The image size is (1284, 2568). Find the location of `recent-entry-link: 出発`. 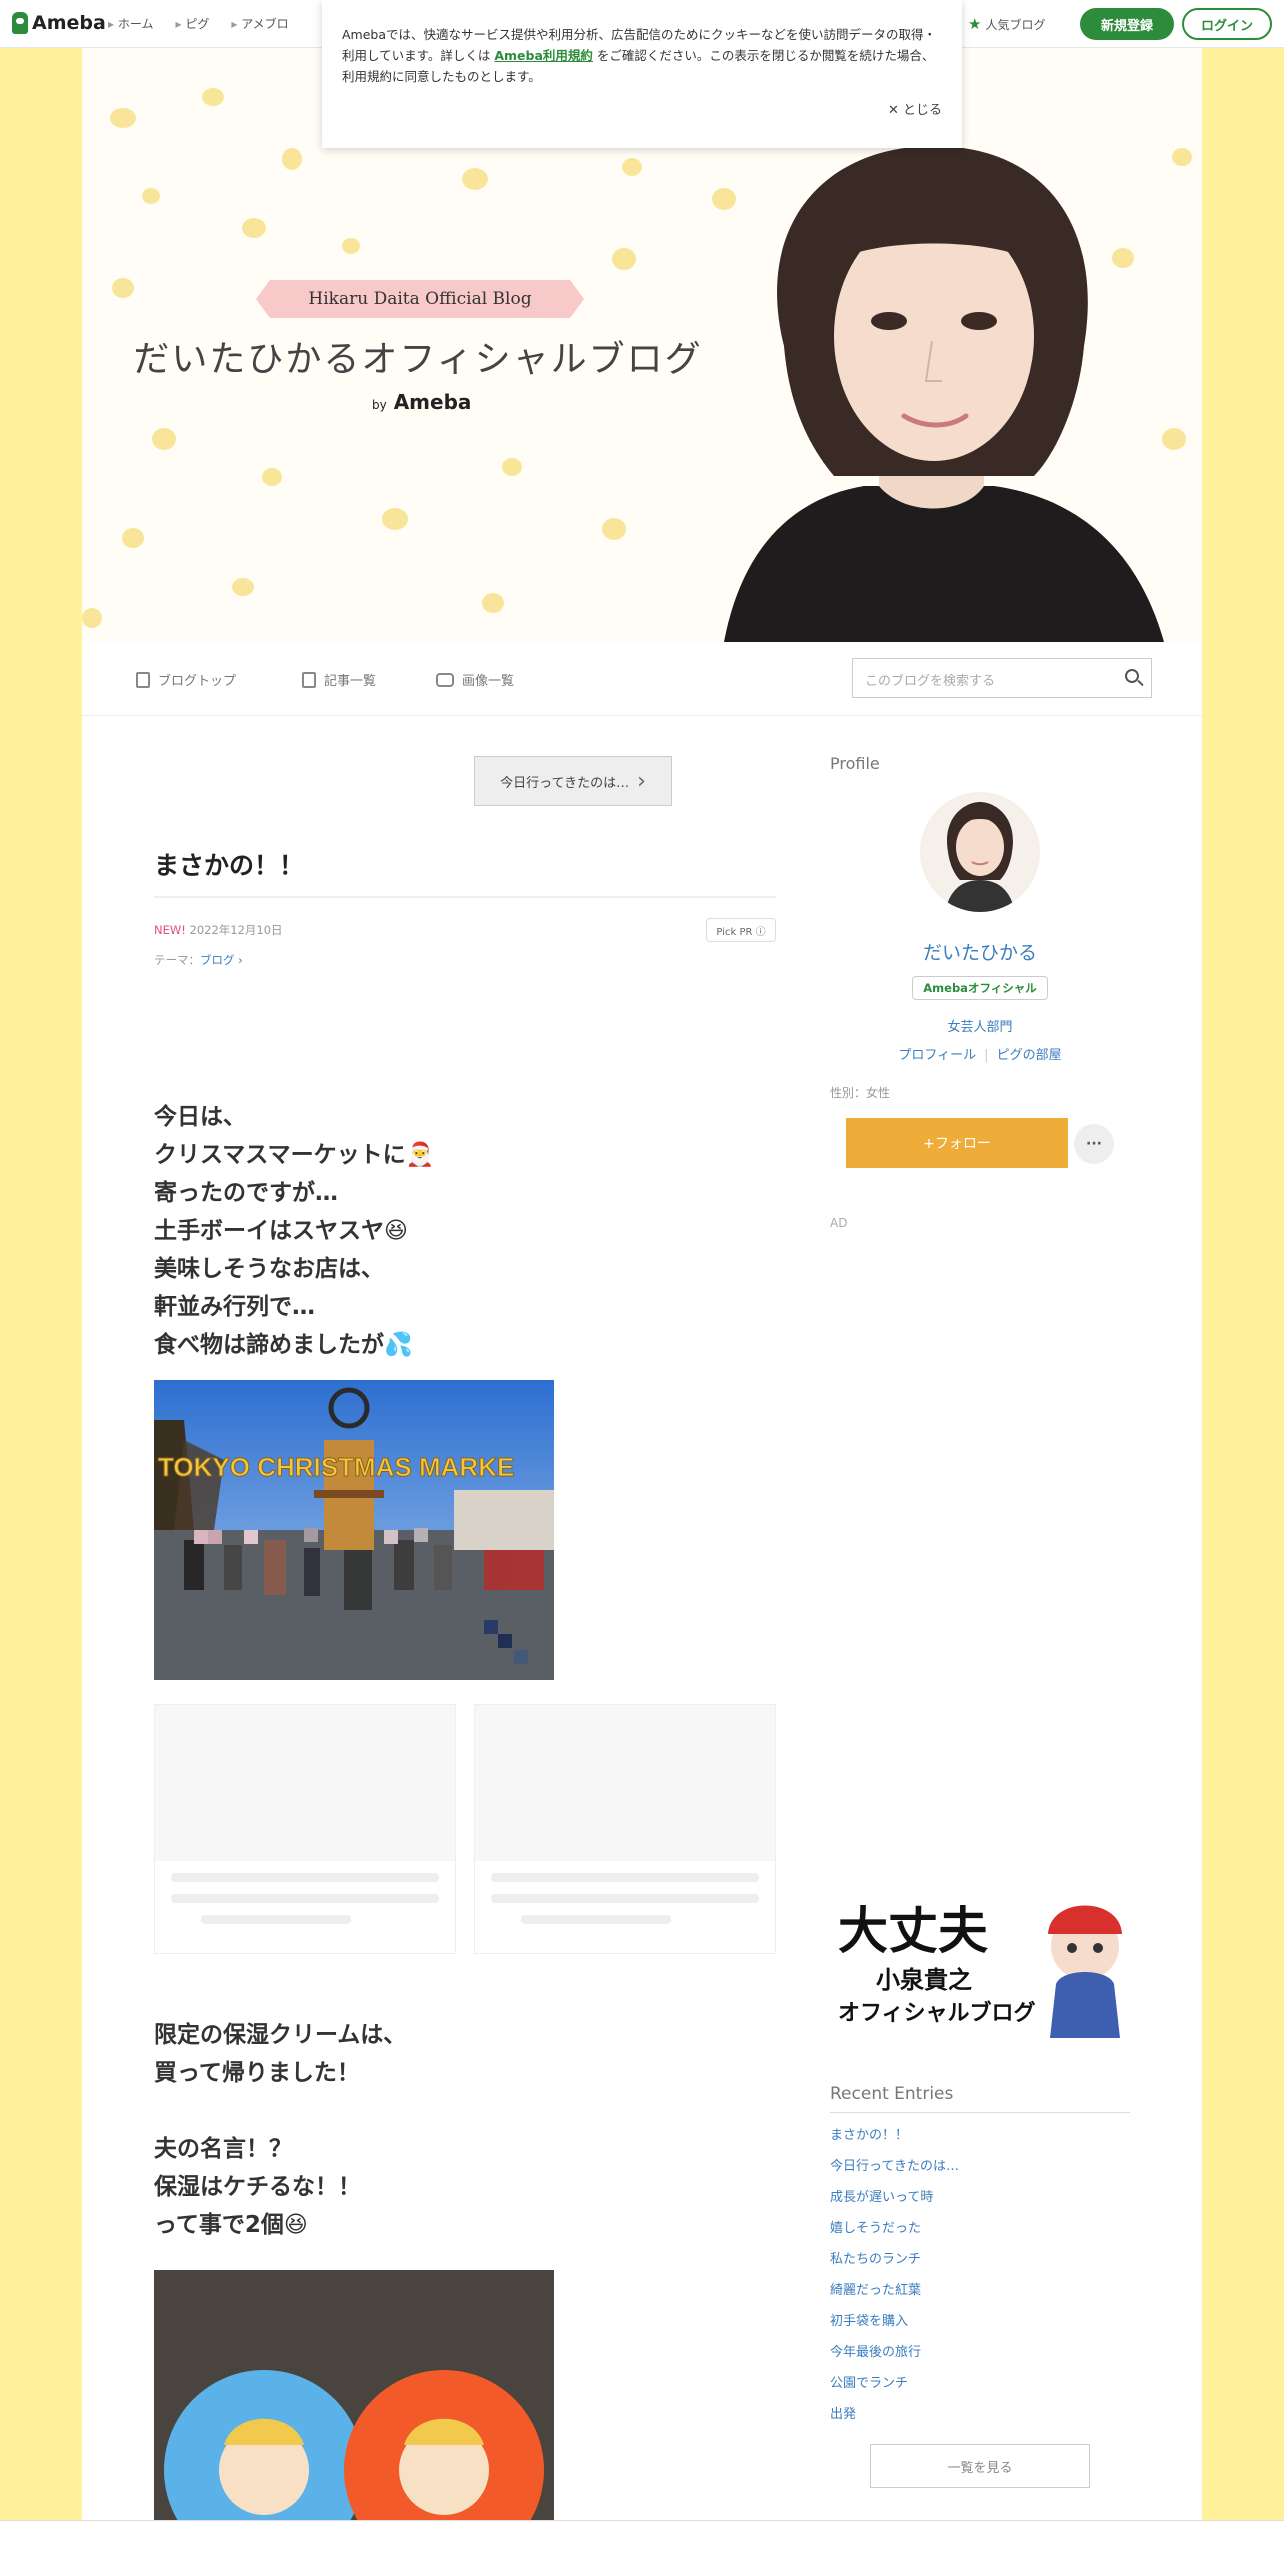

recent-entry-link: 出発 is located at coordinates (980, 2418).